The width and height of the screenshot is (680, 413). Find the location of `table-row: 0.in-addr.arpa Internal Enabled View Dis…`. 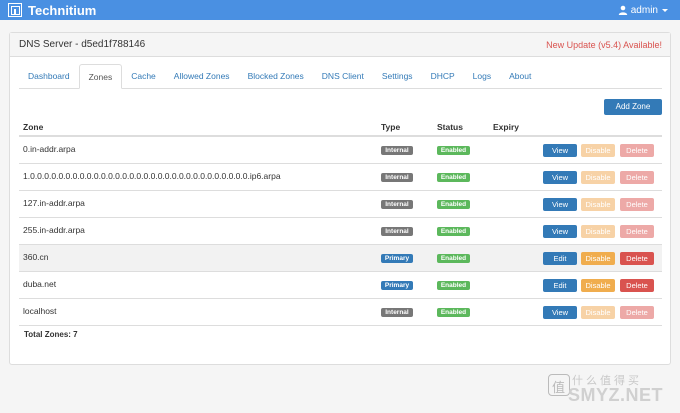

table-row: 0.in-addr.arpa Internal Enabled View Dis… is located at coordinates (340, 150).